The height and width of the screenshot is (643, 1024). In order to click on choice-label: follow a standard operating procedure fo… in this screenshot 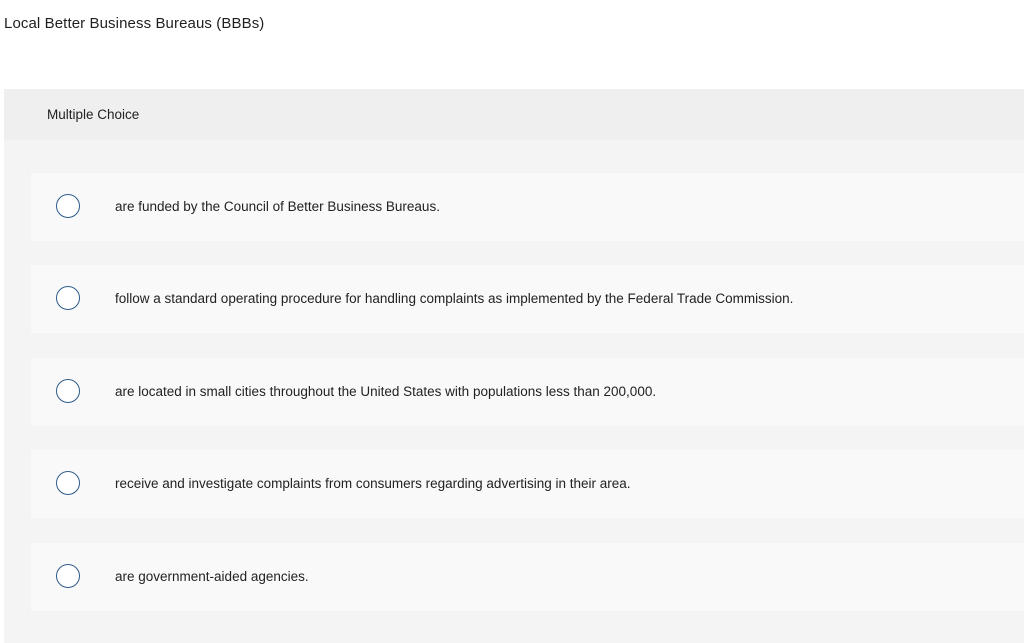, I will do `click(454, 298)`.